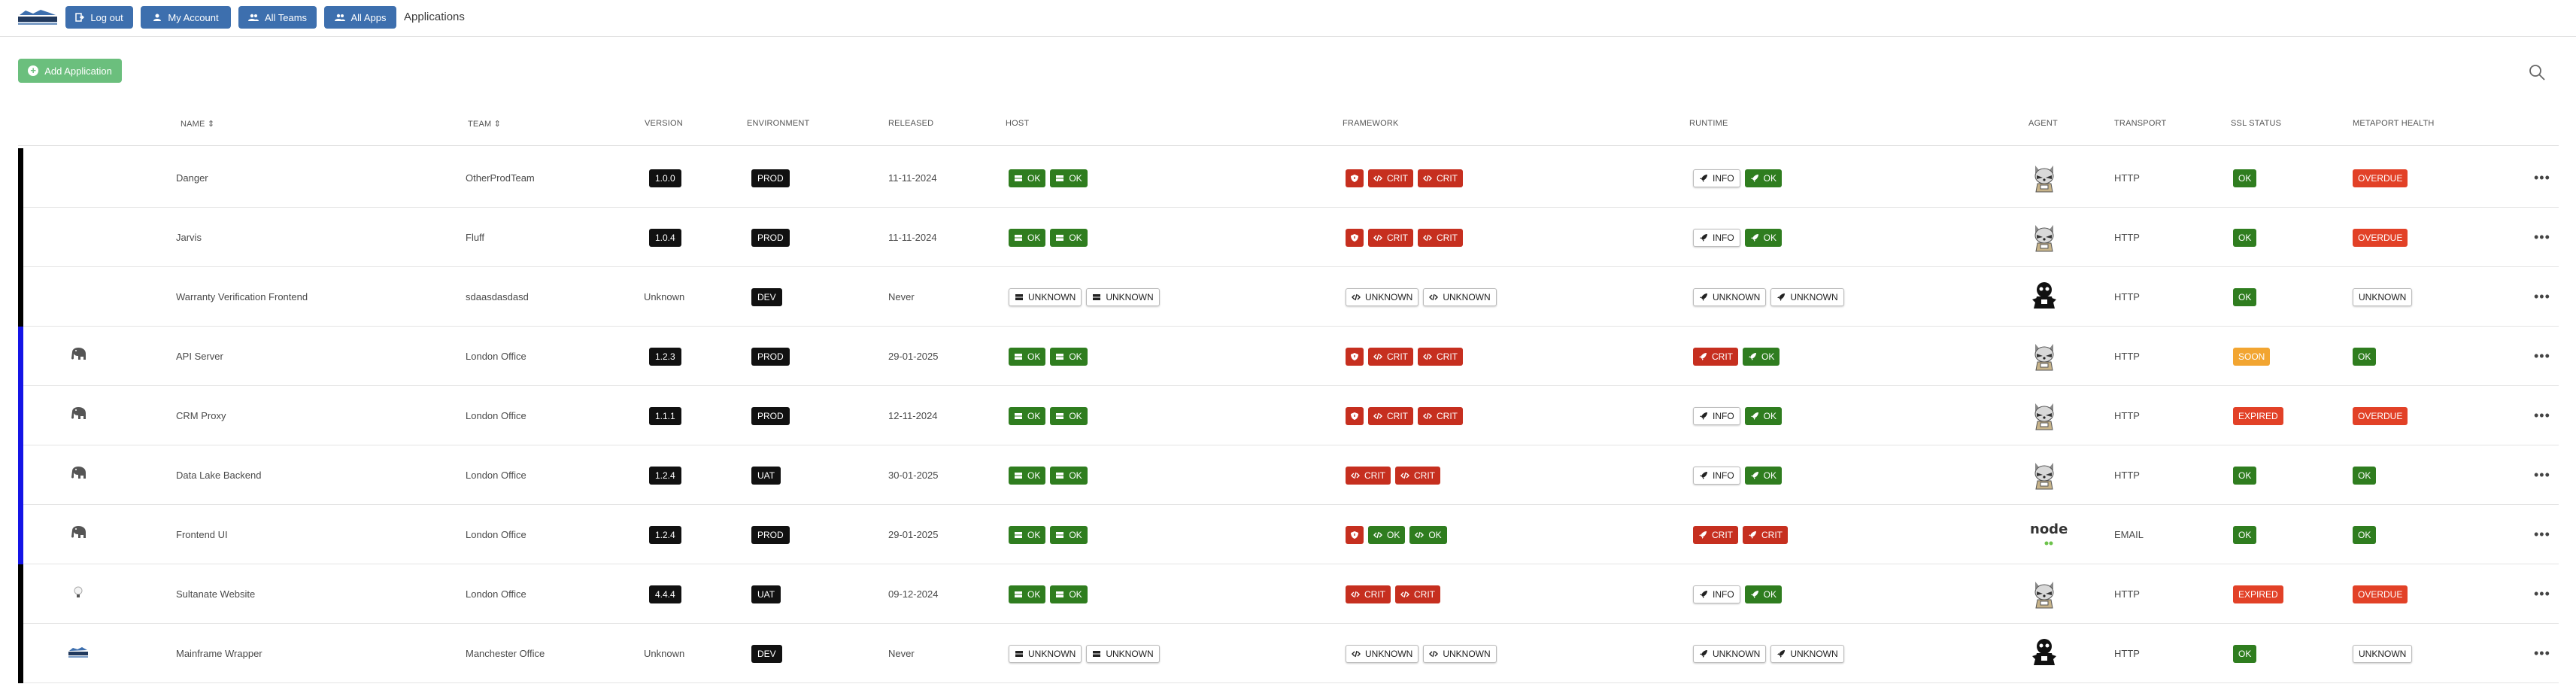 The image size is (2576, 687). I want to click on health-status-badge: OVERDUE, so click(2380, 237).